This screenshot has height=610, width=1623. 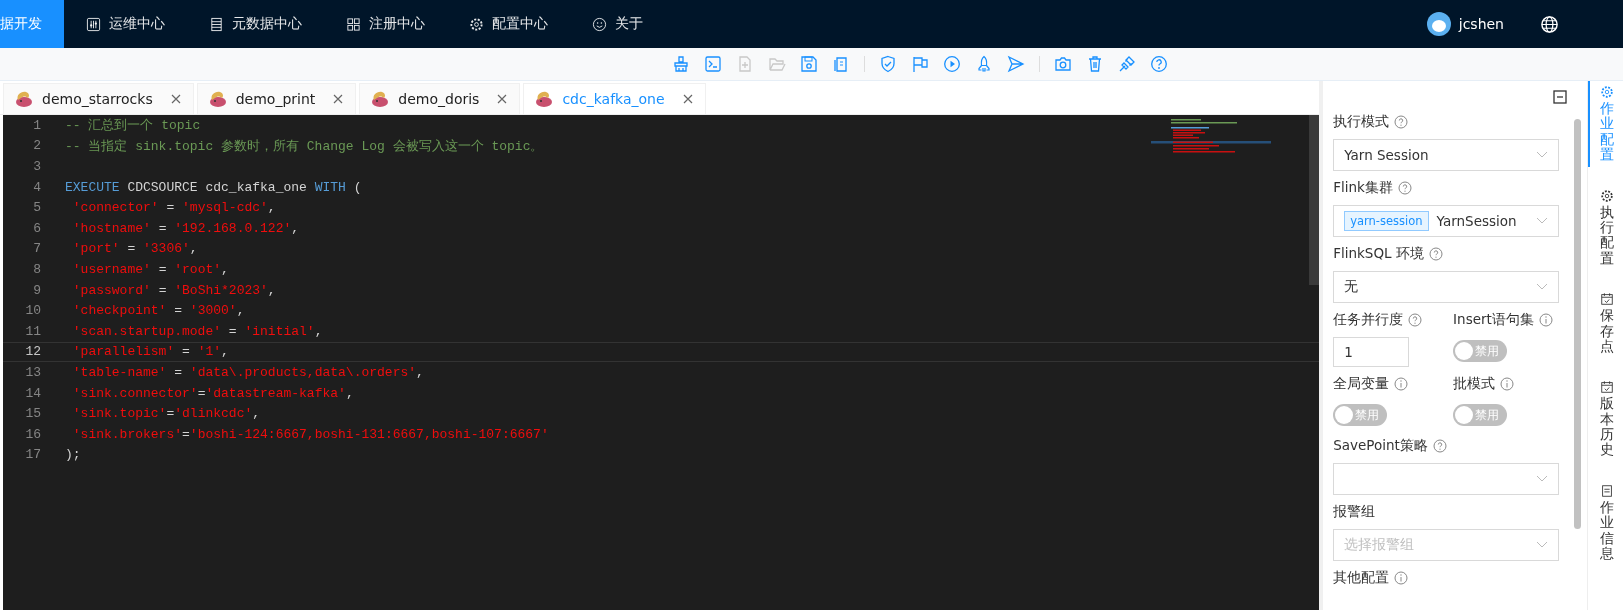 What do you see at coordinates (1549, 24) in the screenshot?
I see `globe-icon` at bounding box center [1549, 24].